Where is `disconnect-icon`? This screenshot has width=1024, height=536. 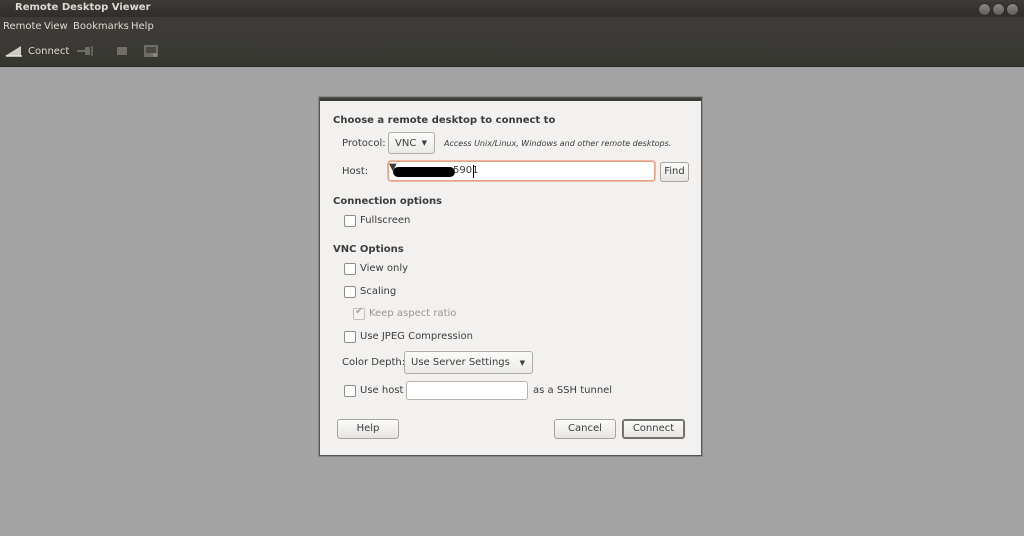 disconnect-icon is located at coordinates (85, 51).